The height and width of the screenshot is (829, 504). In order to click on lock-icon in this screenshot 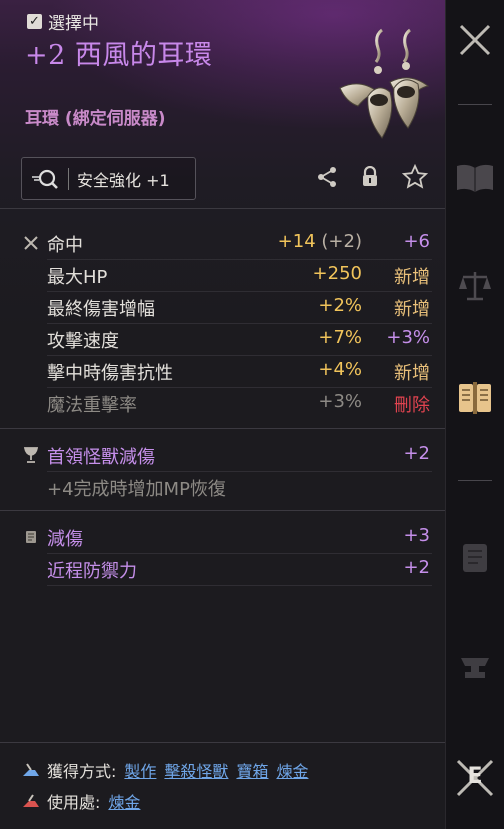, I will do `click(370, 177)`.